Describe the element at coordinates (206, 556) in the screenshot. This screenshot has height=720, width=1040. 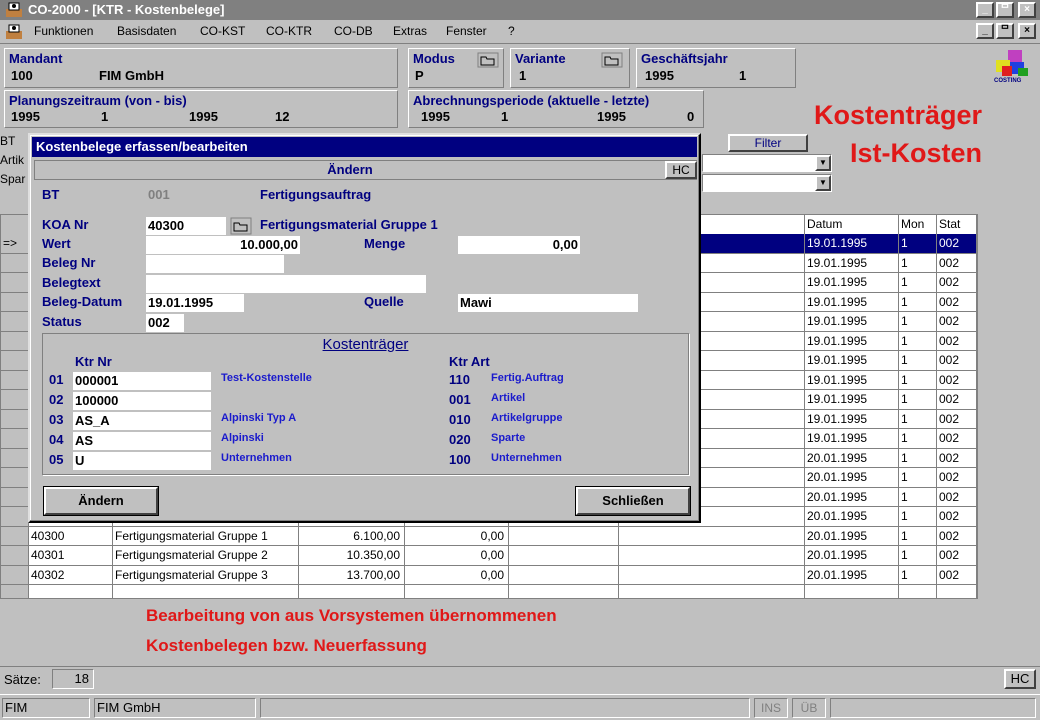
I see `cell-koa-text: Fertigungsmaterial Gruppe 2` at that location.